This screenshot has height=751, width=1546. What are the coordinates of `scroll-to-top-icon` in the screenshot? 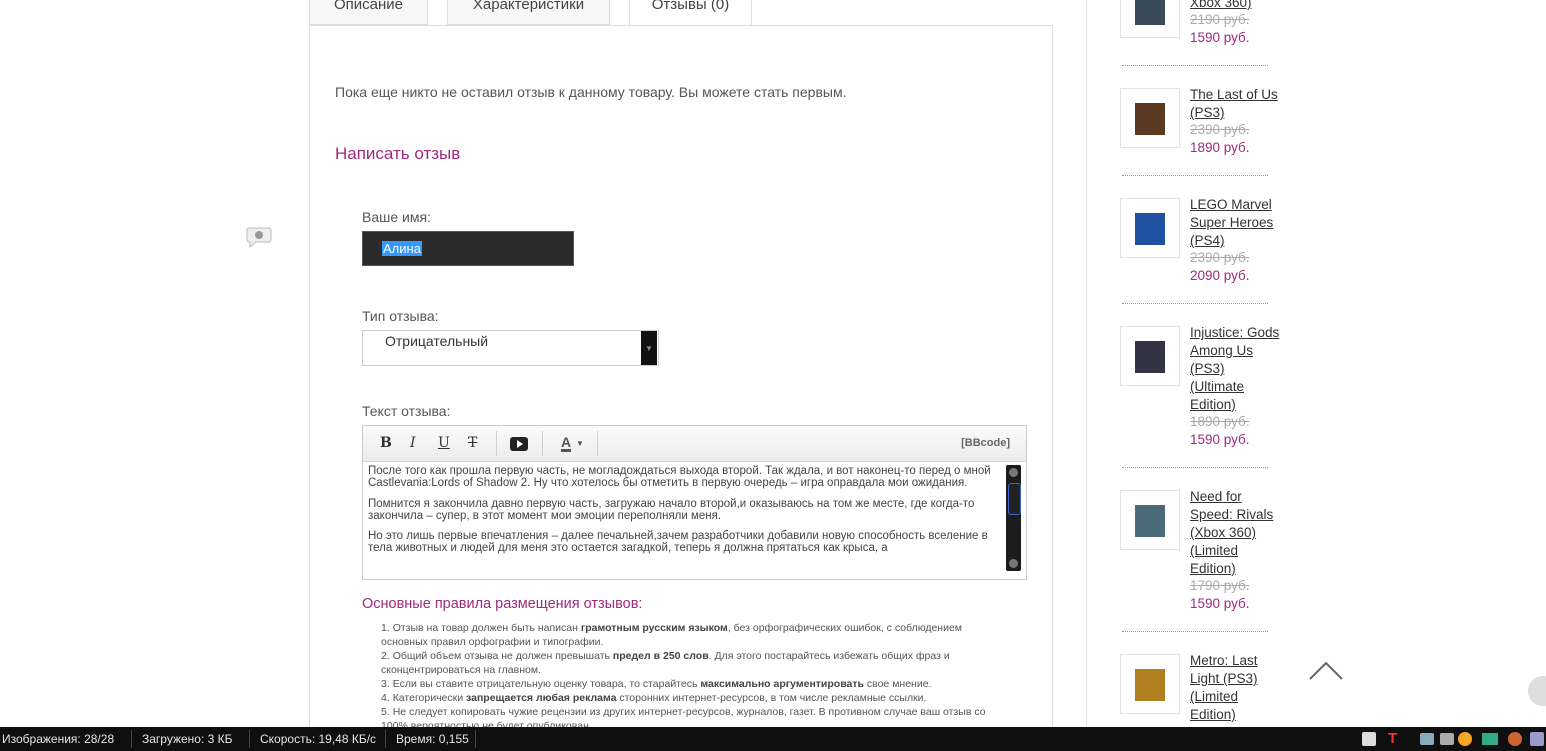 It's located at (1326, 673).